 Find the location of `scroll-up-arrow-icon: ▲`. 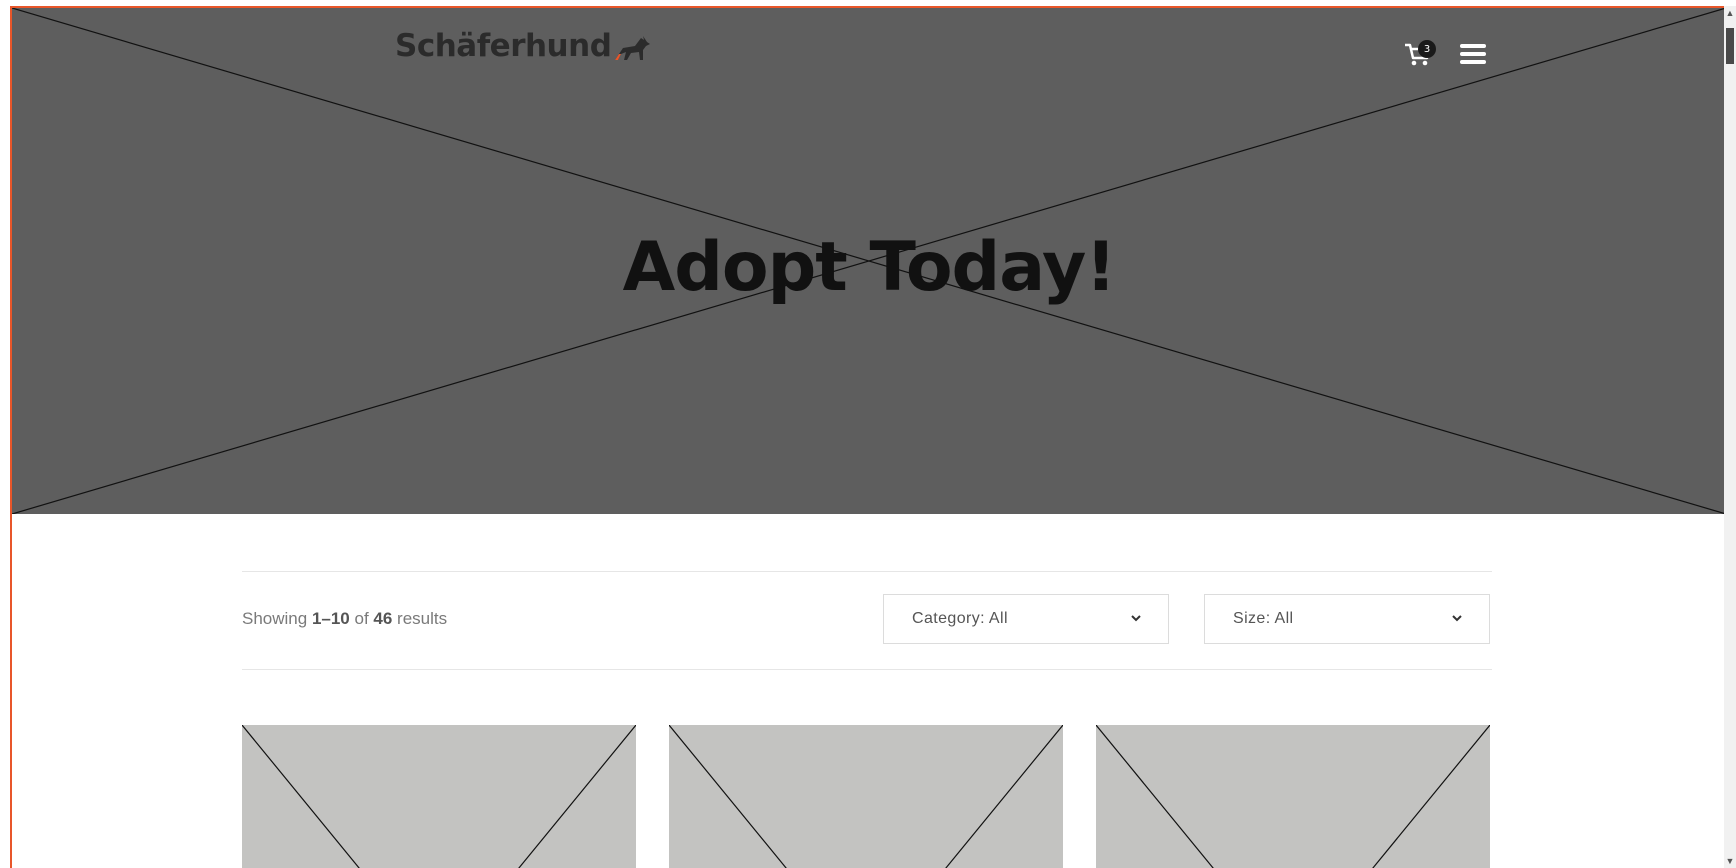

scroll-up-arrow-icon: ▲ is located at coordinates (1730, 13).